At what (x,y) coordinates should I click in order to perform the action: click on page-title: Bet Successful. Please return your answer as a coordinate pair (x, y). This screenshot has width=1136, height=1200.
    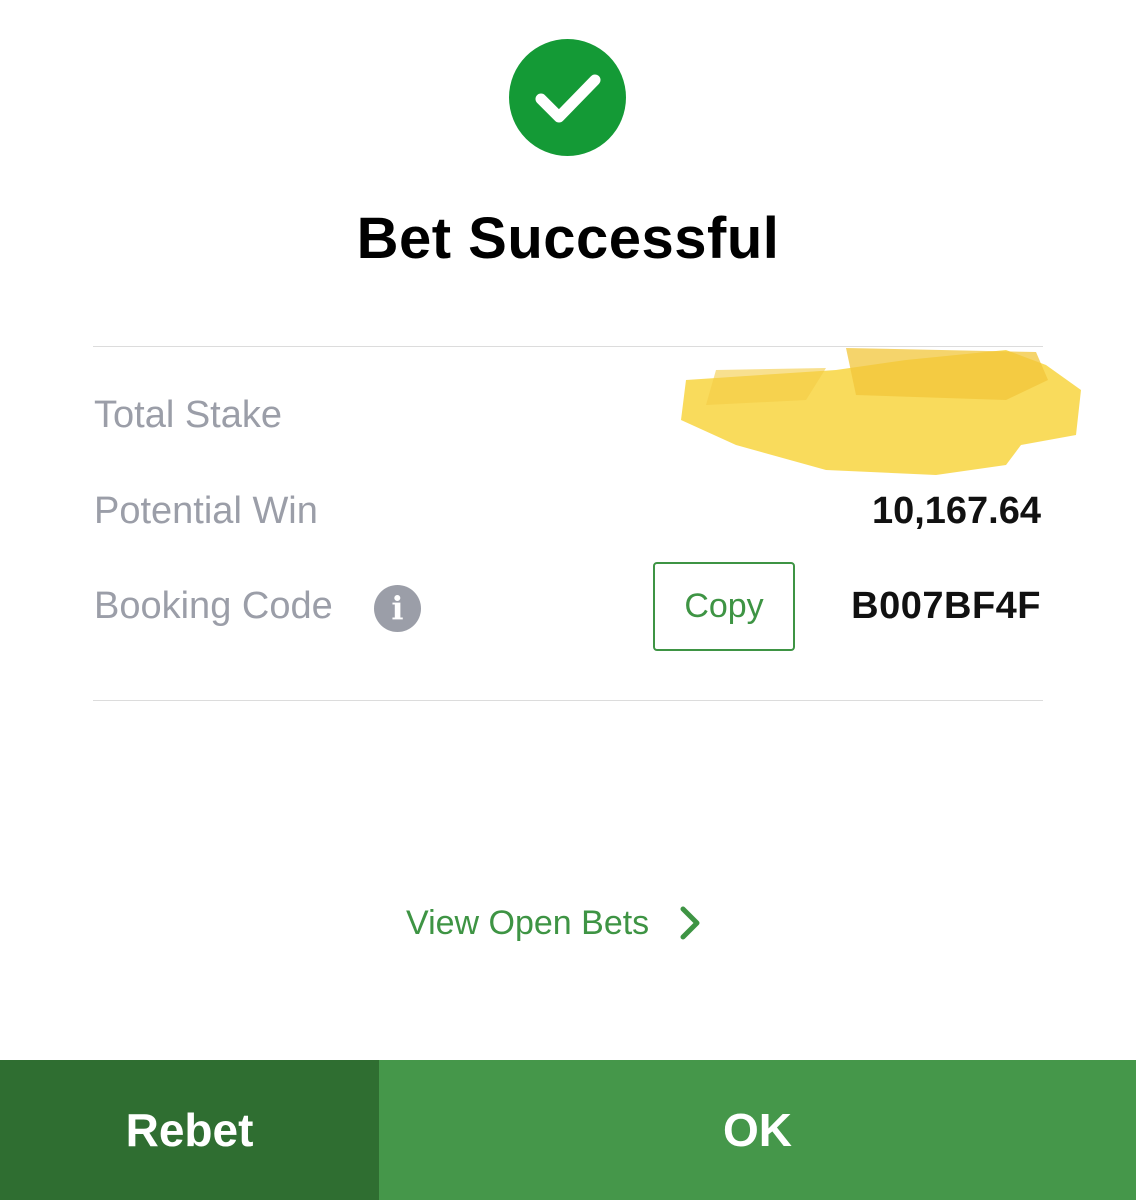
    Looking at the image, I should click on (568, 238).